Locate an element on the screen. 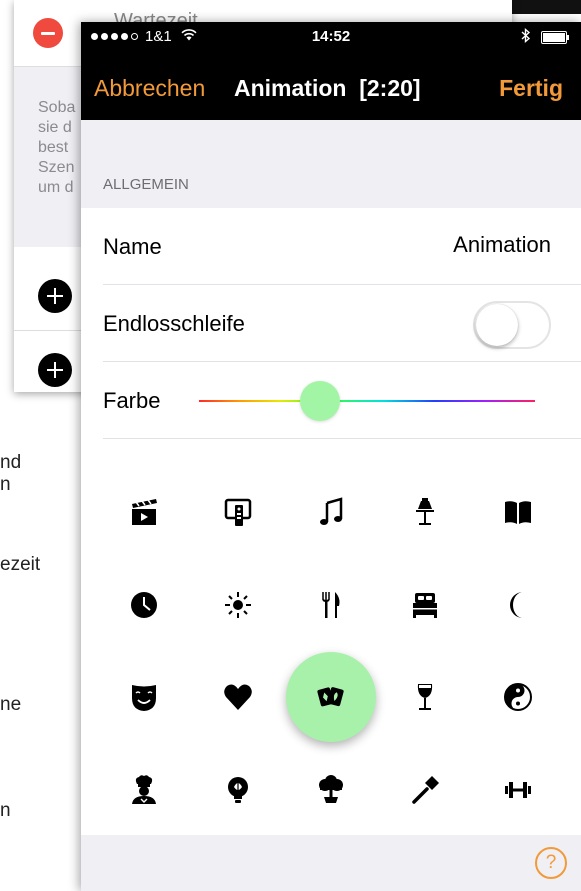  tree-icon is located at coordinates (331, 790).